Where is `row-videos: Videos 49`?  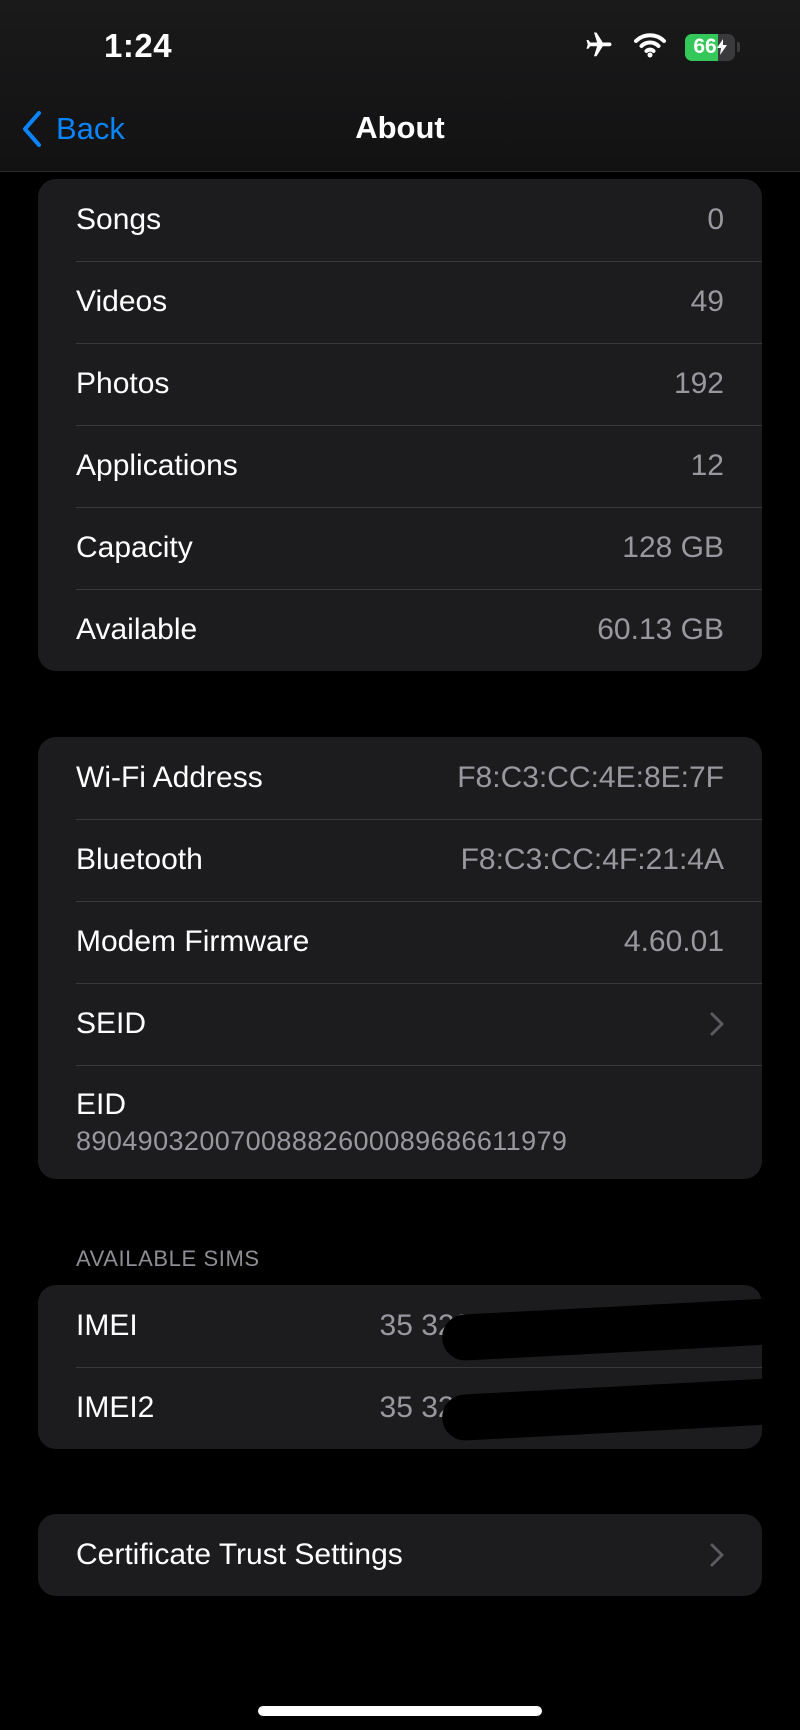 row-videos: Videos 49 is located at coordinates (400, 302).